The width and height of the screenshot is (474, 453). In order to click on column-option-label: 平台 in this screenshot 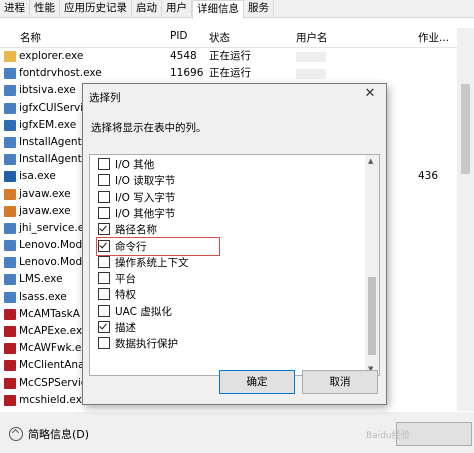, I will do `click(125, 279)`.